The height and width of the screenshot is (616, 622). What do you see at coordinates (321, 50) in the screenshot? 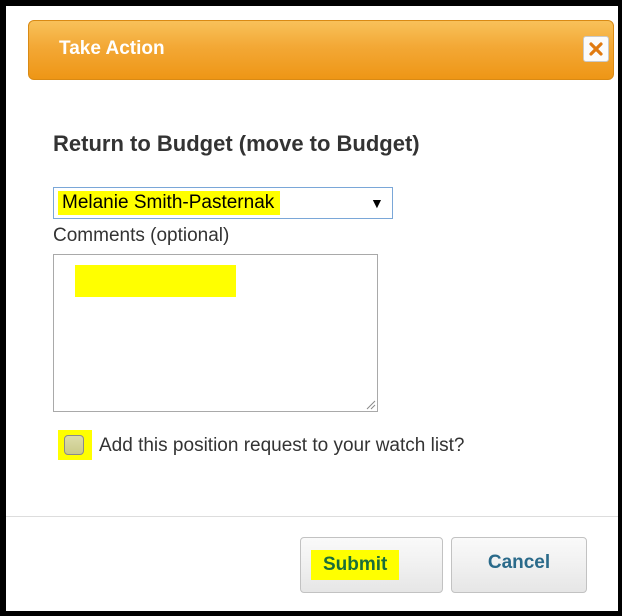
I see `dialog-title-bar: Take Action` at bounding box center [321, 50].